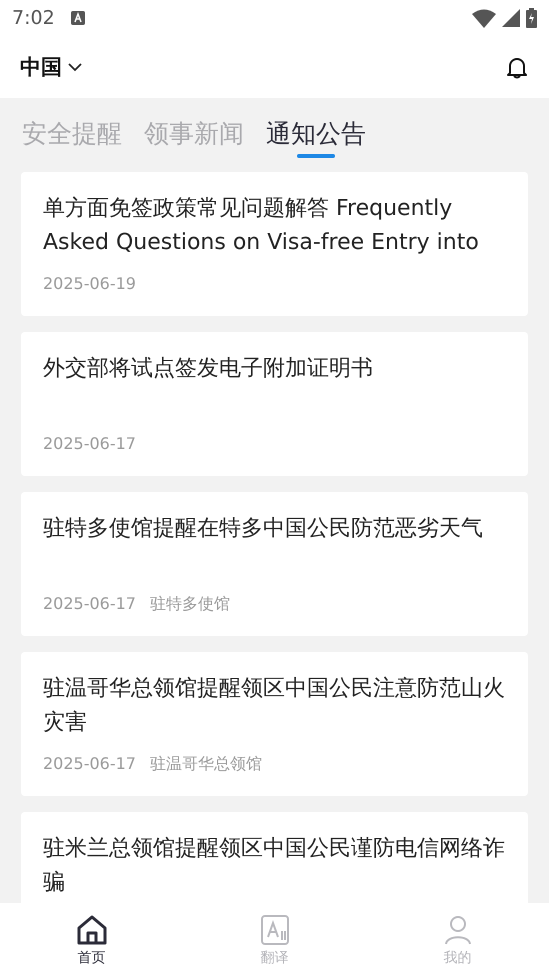  Describe the element at coordinates (517, 67) in the screenshot. I see `bell-icon` at that location.